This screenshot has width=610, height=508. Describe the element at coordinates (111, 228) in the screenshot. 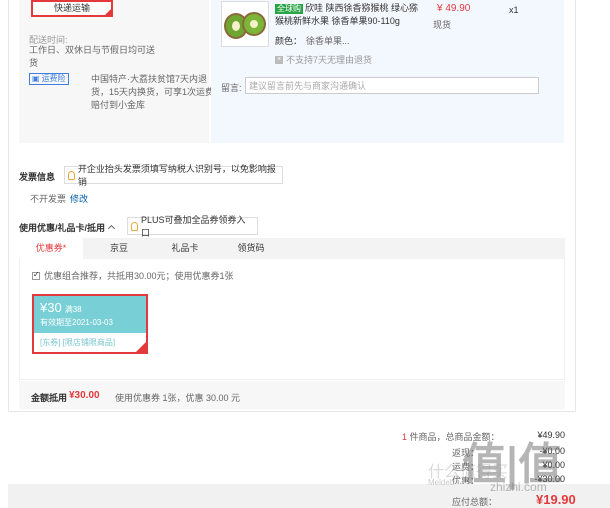

I see `chevron-up-icon` at that location.